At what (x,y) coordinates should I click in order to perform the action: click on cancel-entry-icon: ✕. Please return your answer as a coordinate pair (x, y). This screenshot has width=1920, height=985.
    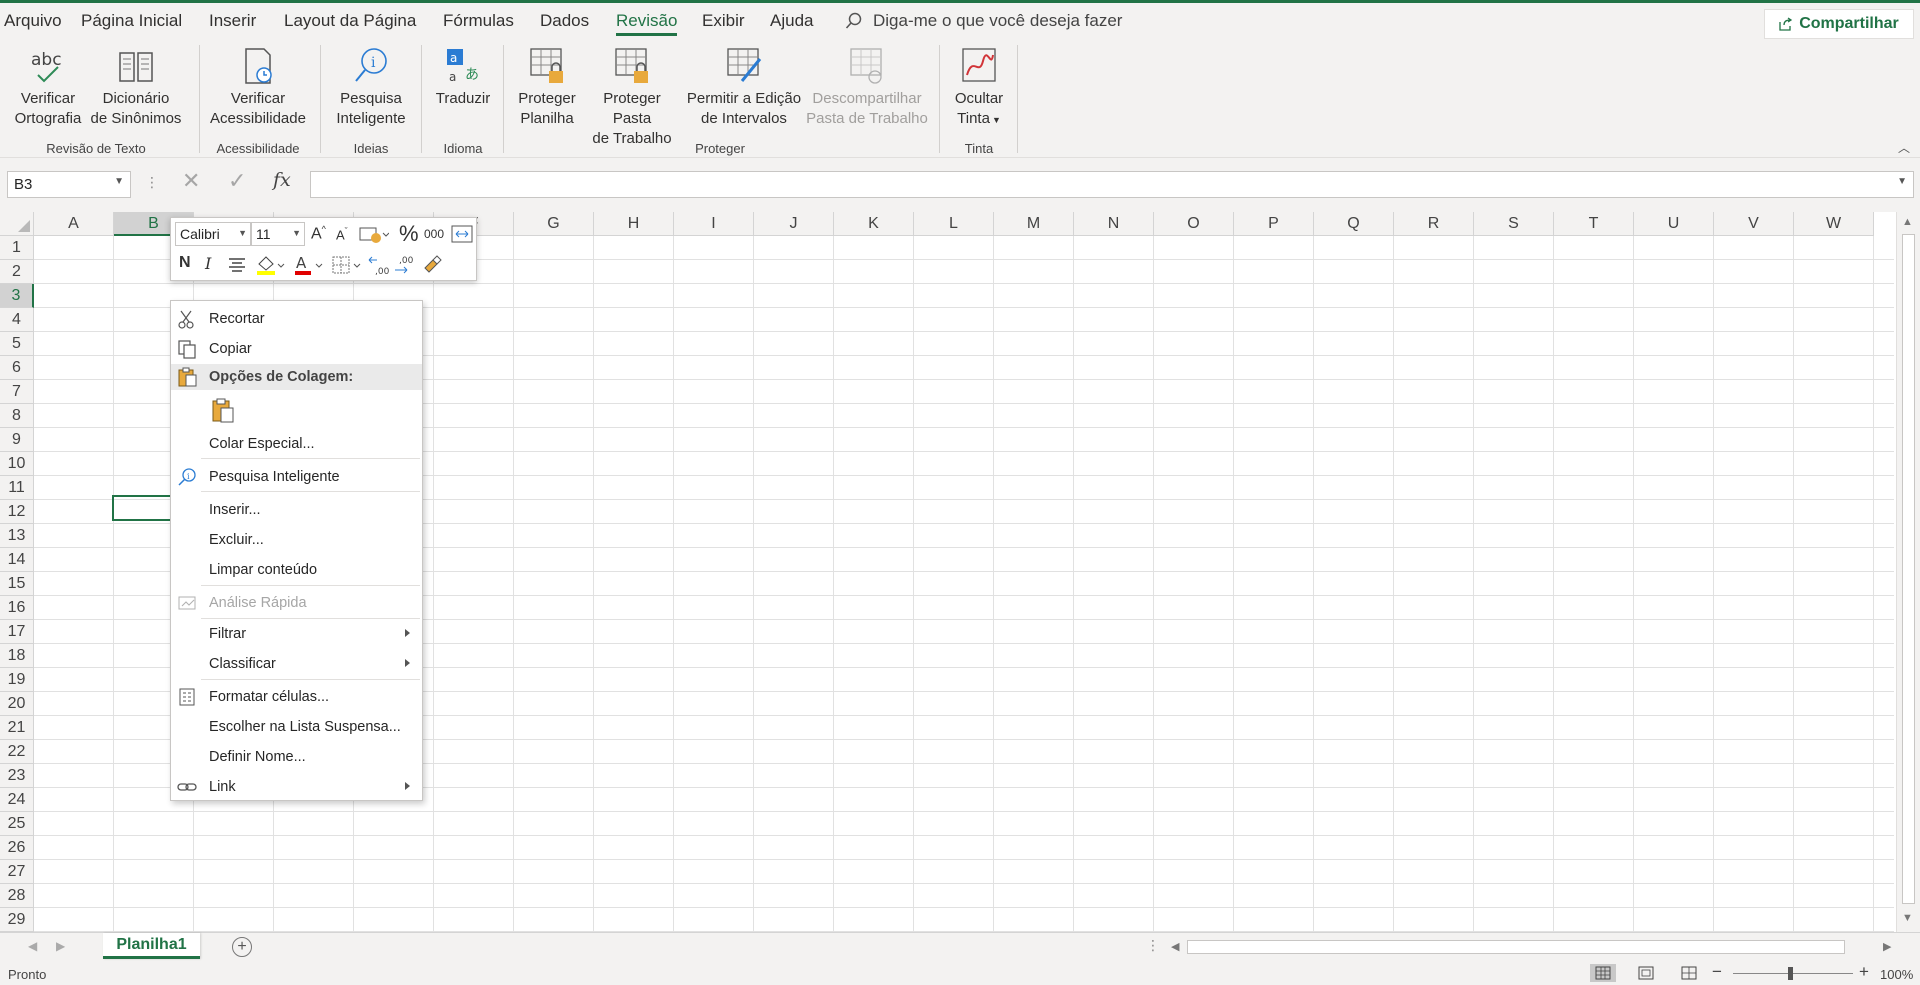
    Looking at the image, I should click on (191, 181).